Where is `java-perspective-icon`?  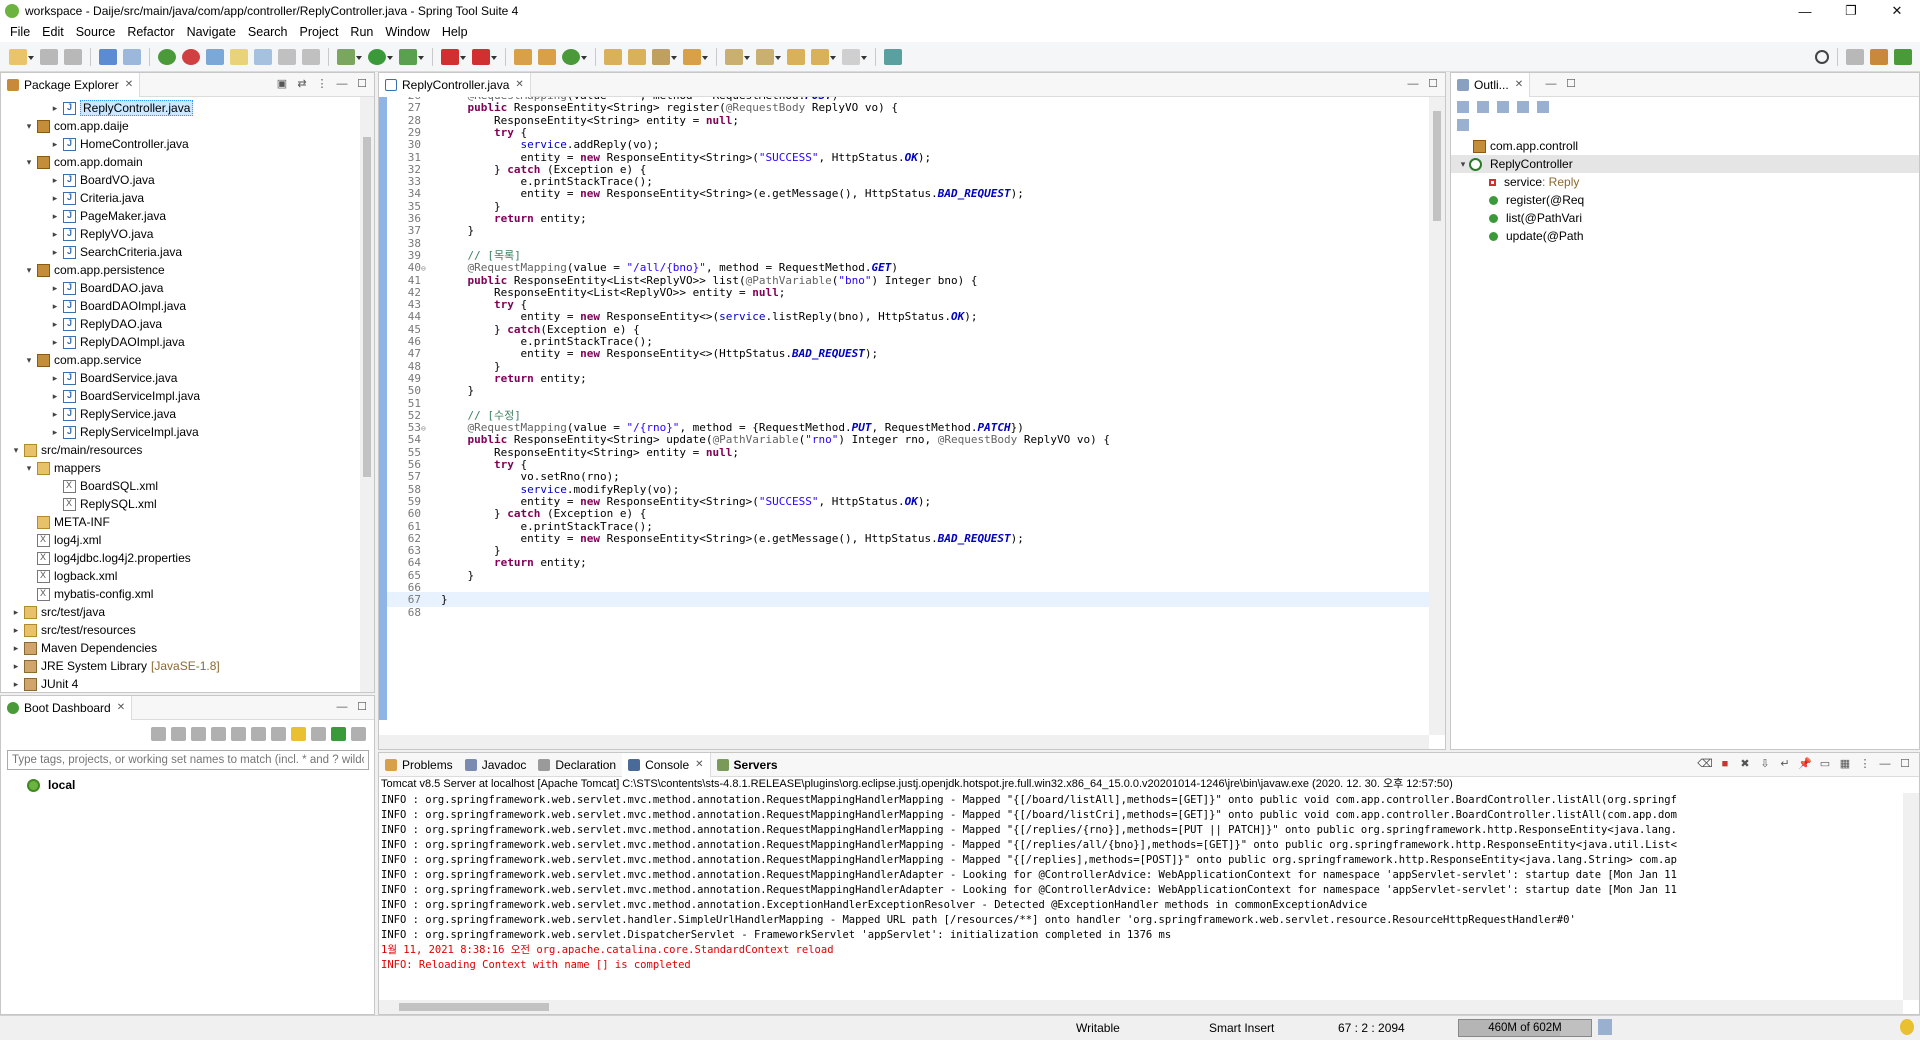 java-perspective-icon is located at coordinates (1879, 56).